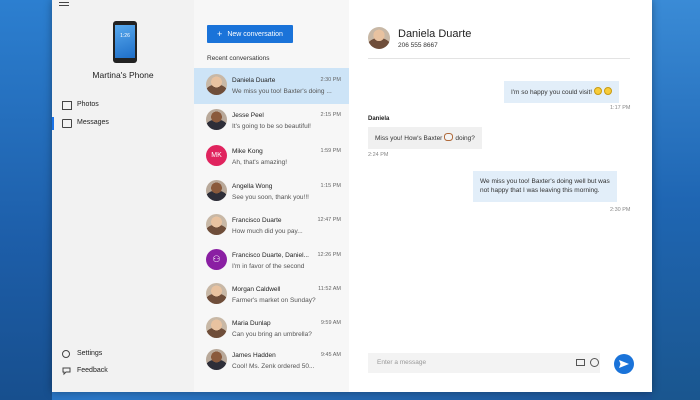 The image size is (700, 400). Describe the element at coordinates (248, 115) in the screenshot. I see `conversation-name: Jesse Peel` at that location.